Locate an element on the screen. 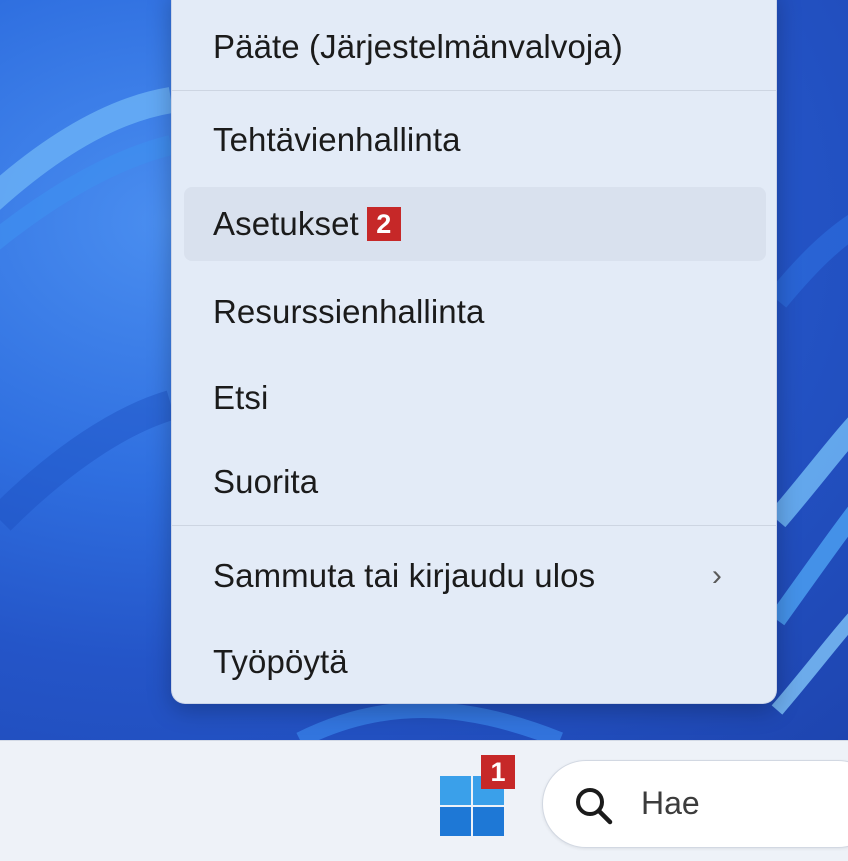  menu-item-label: Asetukset is located at coordinates (286, 223).